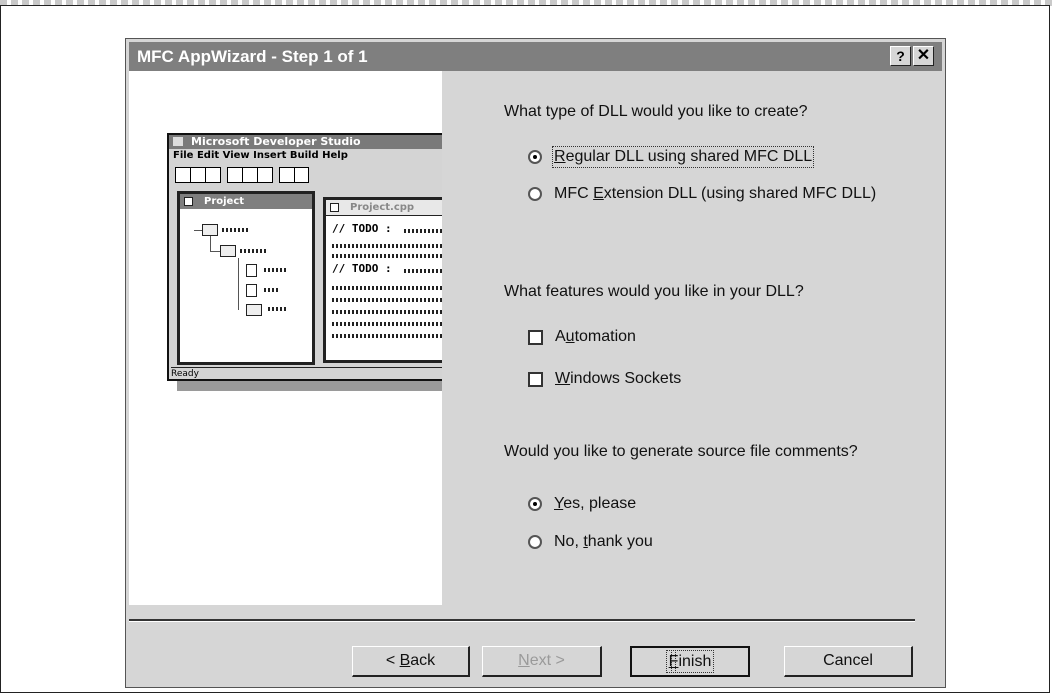 The width and height of the screenshot is (1053, 698). I want to click on project-window-illustration: Project, so click(246, 278).